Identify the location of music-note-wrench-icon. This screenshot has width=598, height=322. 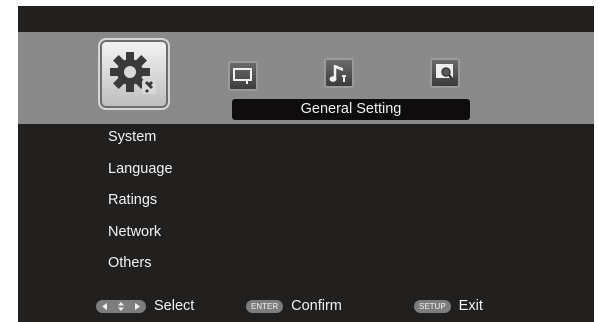
(337, 73).